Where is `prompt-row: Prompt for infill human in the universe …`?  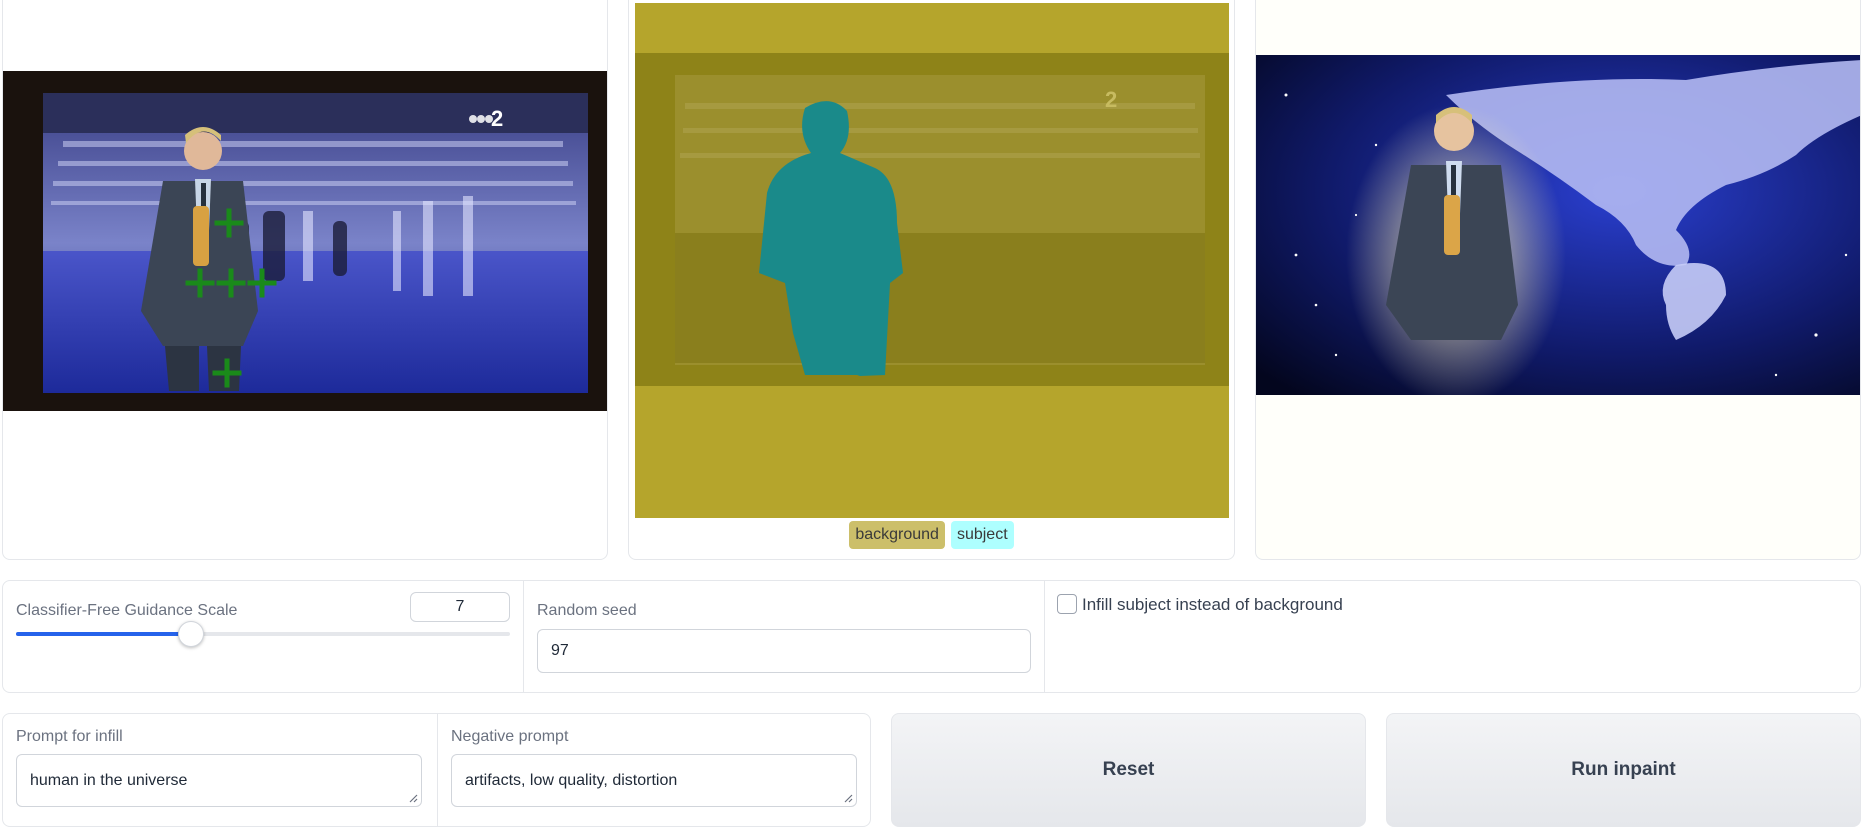 prompt-row: Prompt for infill human in the universe … is located at coordinates (436, 770).